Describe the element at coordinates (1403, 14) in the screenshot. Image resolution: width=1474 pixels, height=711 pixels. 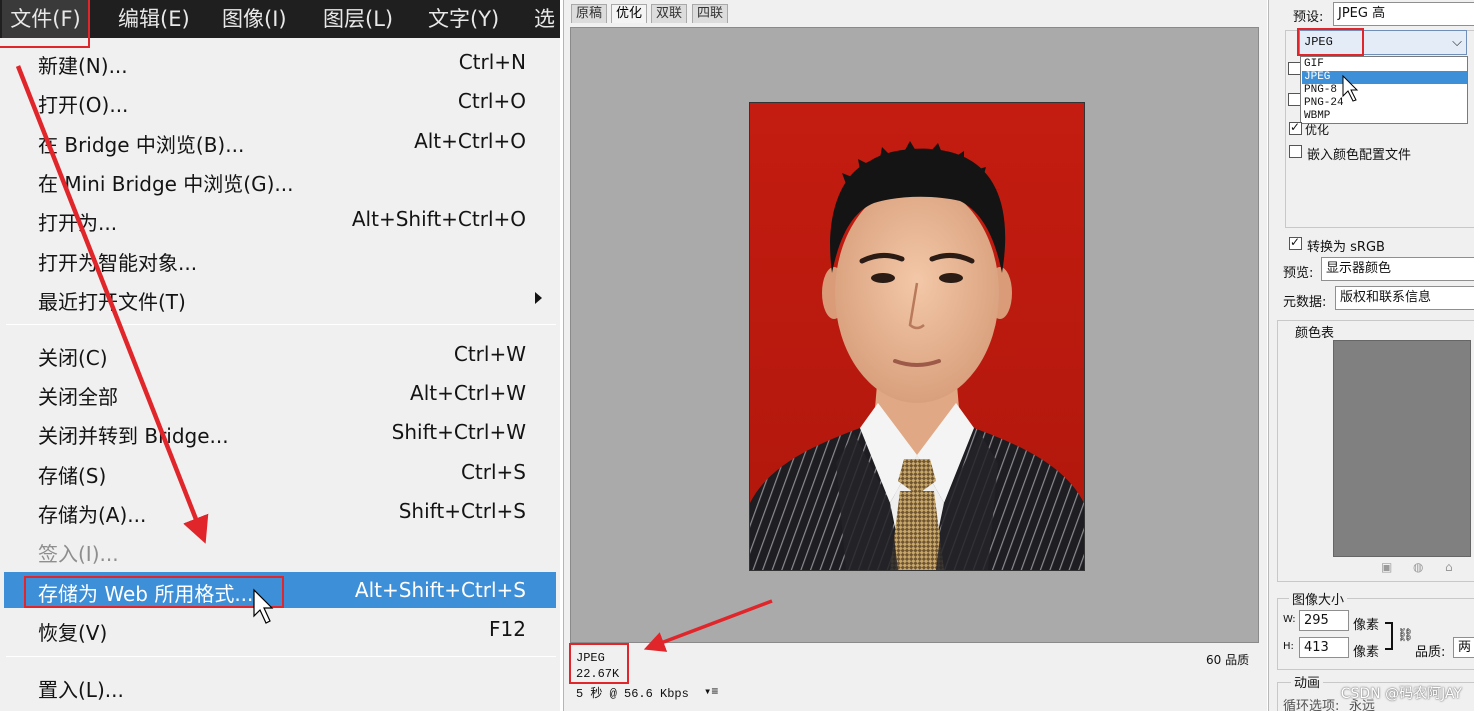
I see `preset-select: JPEG 高` at that location.